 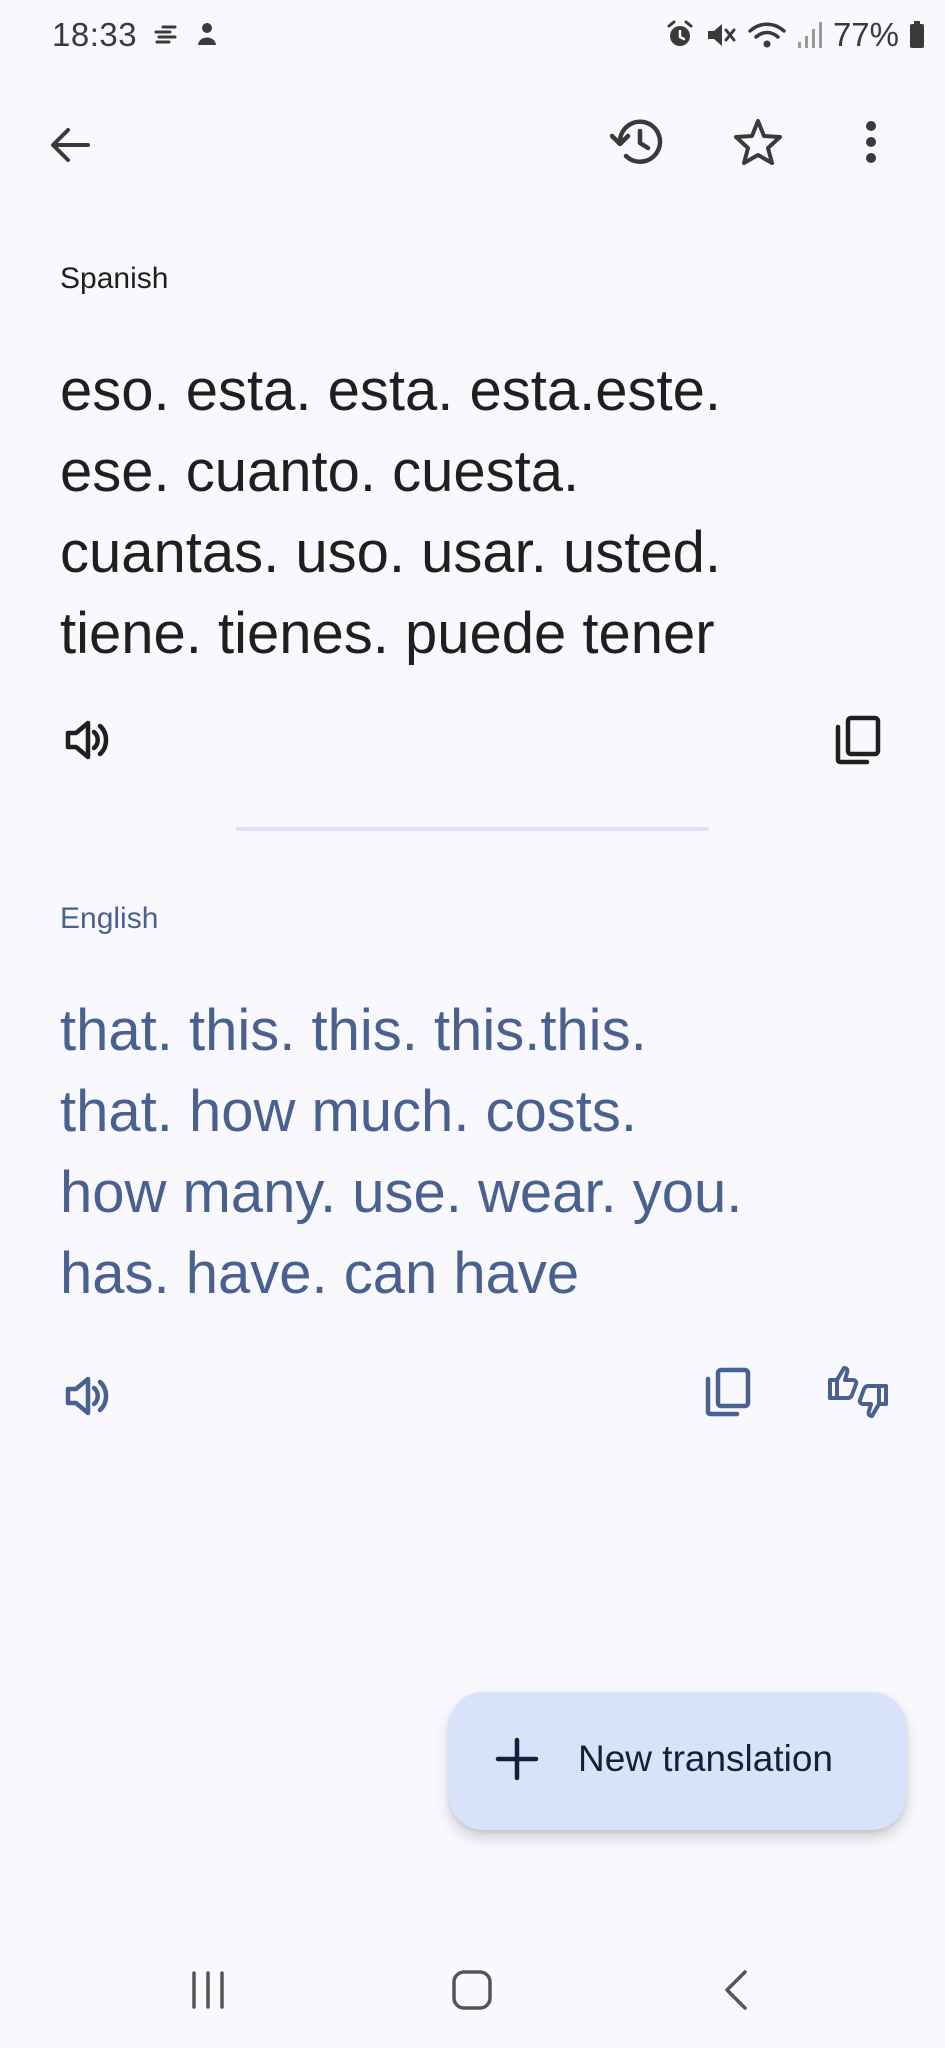 I want to click on recent-apps-button, so click(x=208, y=1990).